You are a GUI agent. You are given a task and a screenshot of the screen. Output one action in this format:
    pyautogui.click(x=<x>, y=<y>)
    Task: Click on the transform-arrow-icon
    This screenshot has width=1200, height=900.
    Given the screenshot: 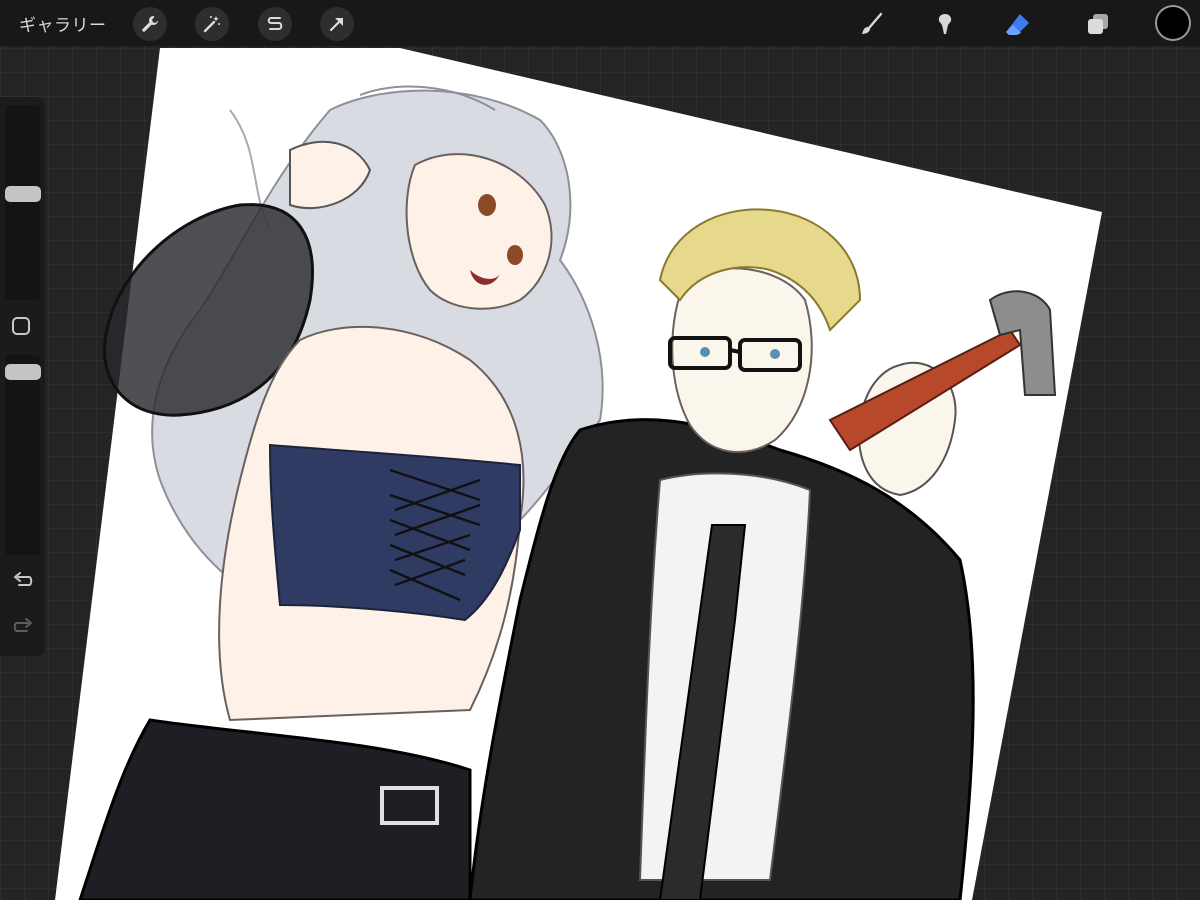 What is the action you would take?
    pyautogui.click(x=336, y=24)
    